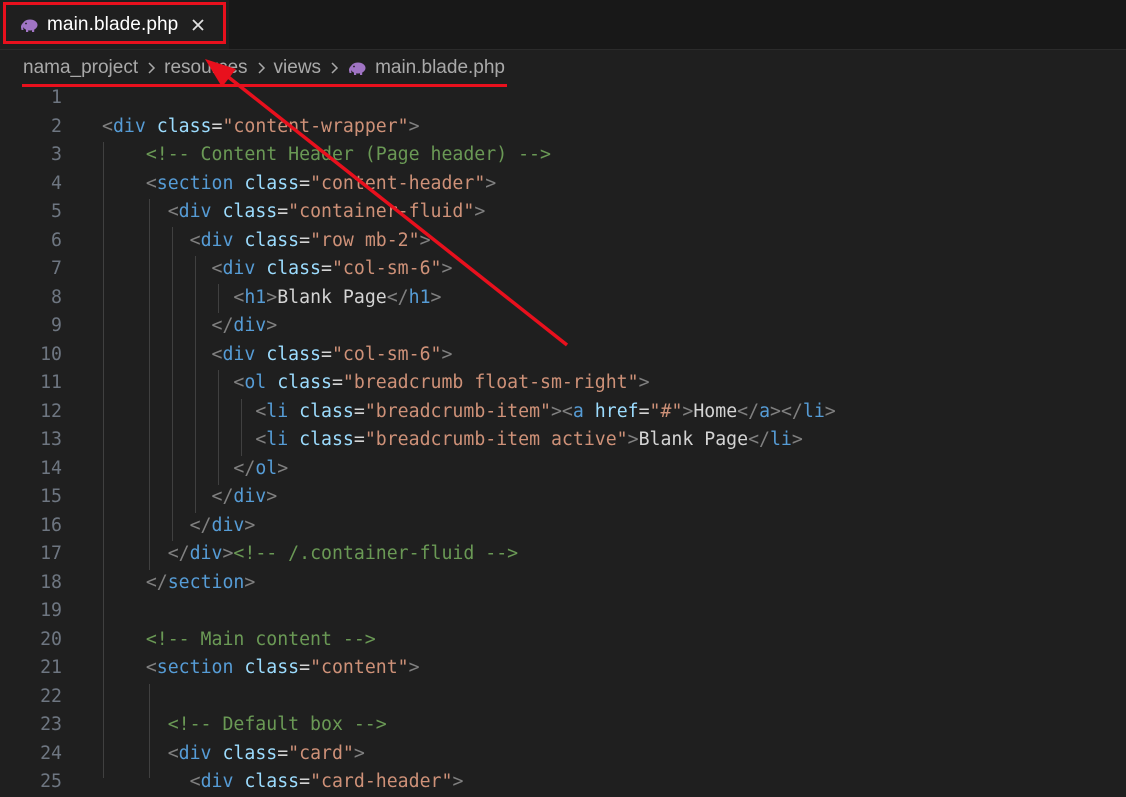 The image size is (1126, 797). Describe the element at coordinates (563, 127) in the screenshot. I see `code-line: 2 <div class="content-wrapper">` at that location.